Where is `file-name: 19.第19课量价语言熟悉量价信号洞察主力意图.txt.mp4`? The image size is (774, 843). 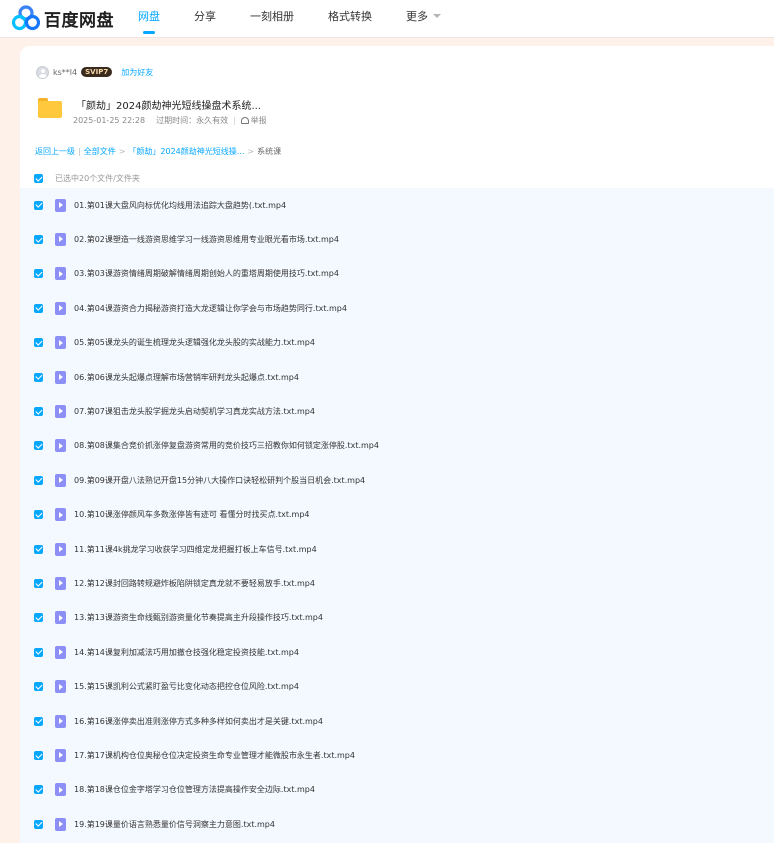
file-name: 19.第19课量价语言熟悉量价信号洞察主力意图.txt.mp4 is located at coordinates (174, 824).